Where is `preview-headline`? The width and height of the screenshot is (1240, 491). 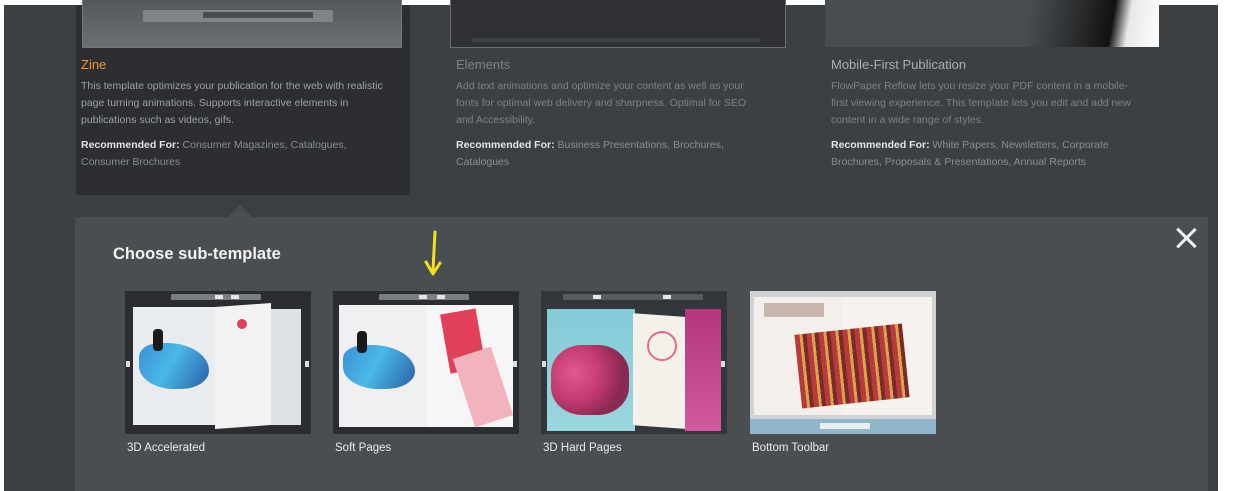 preview-headline is located at coordinates (794, 310).